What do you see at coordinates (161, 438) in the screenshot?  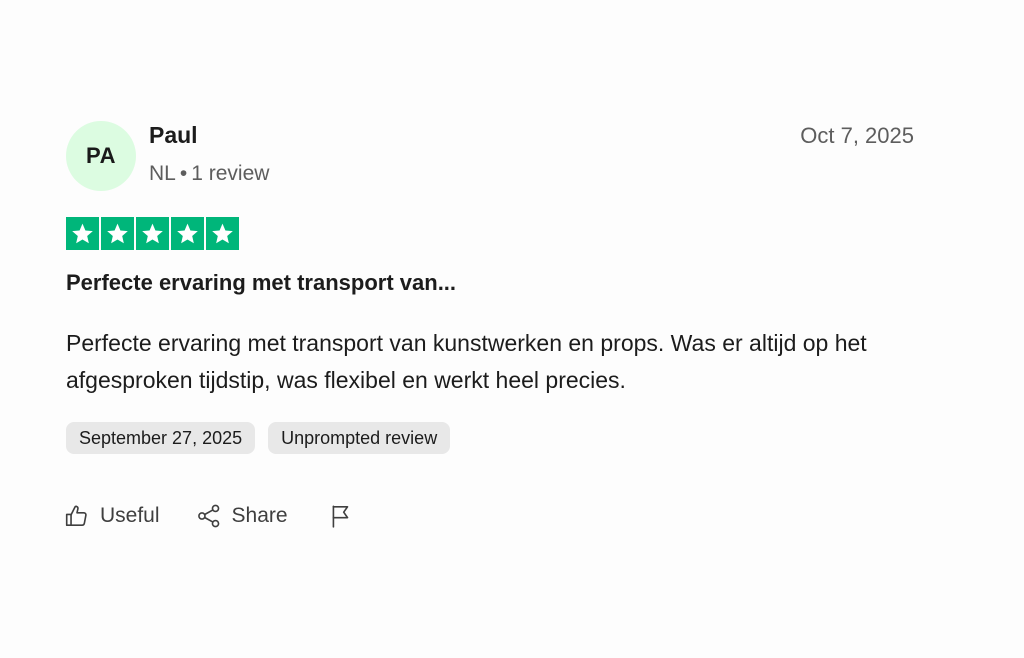 I see `experience-date-tag: September 27, 2025` at bounding box center [161, 438].